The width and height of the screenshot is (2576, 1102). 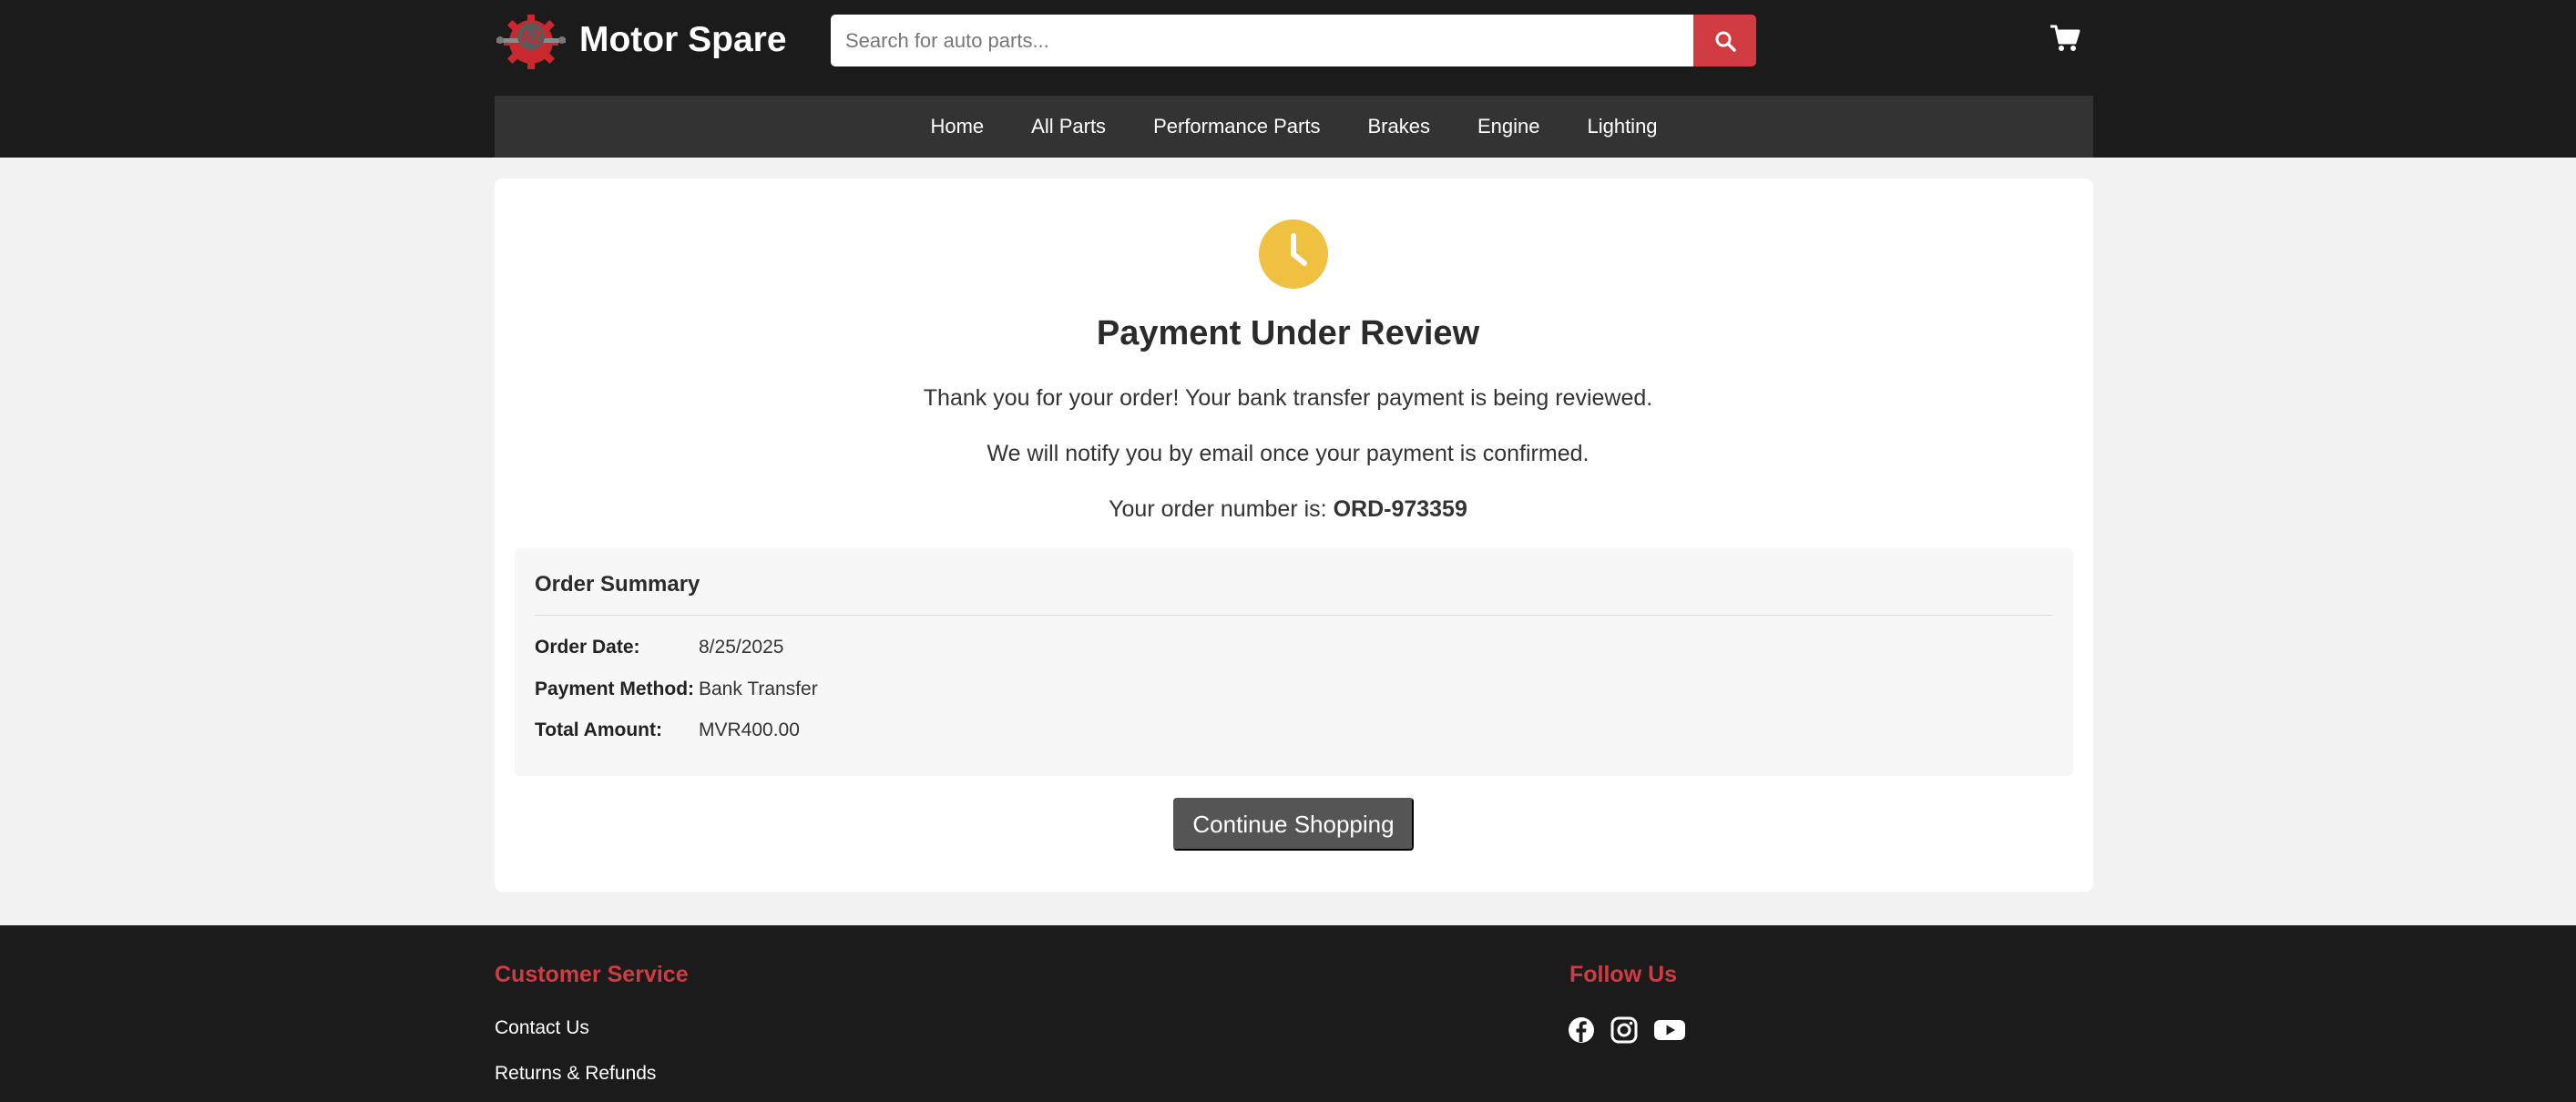 I want to click on logo-icon: AZ, so click(x=531, y=40).